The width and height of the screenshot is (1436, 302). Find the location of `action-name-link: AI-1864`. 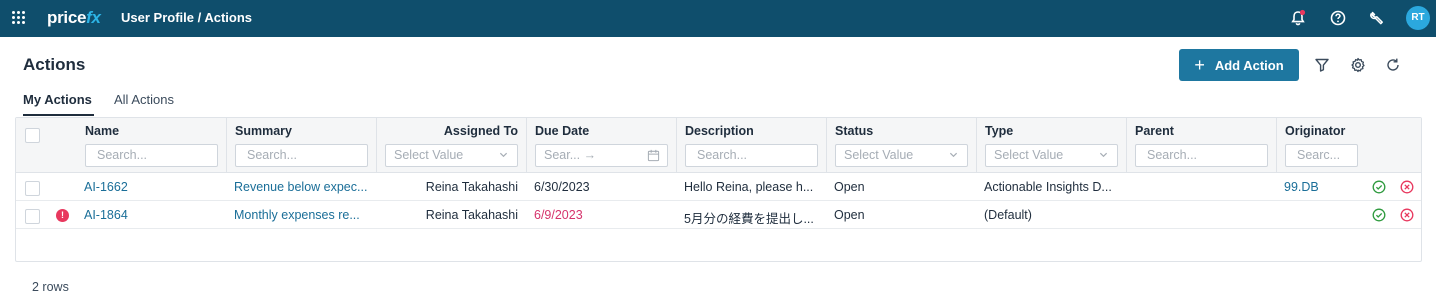

action-name-link: AI-1864 is located at coordinates (106, 215).